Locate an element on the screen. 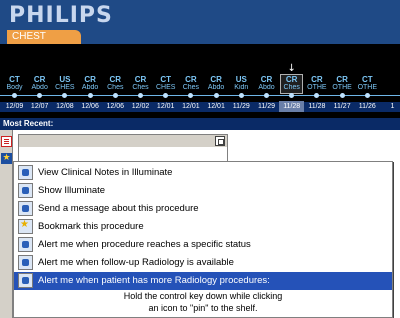  procedure-date: 11/27 is located at coordinates (342, 106).